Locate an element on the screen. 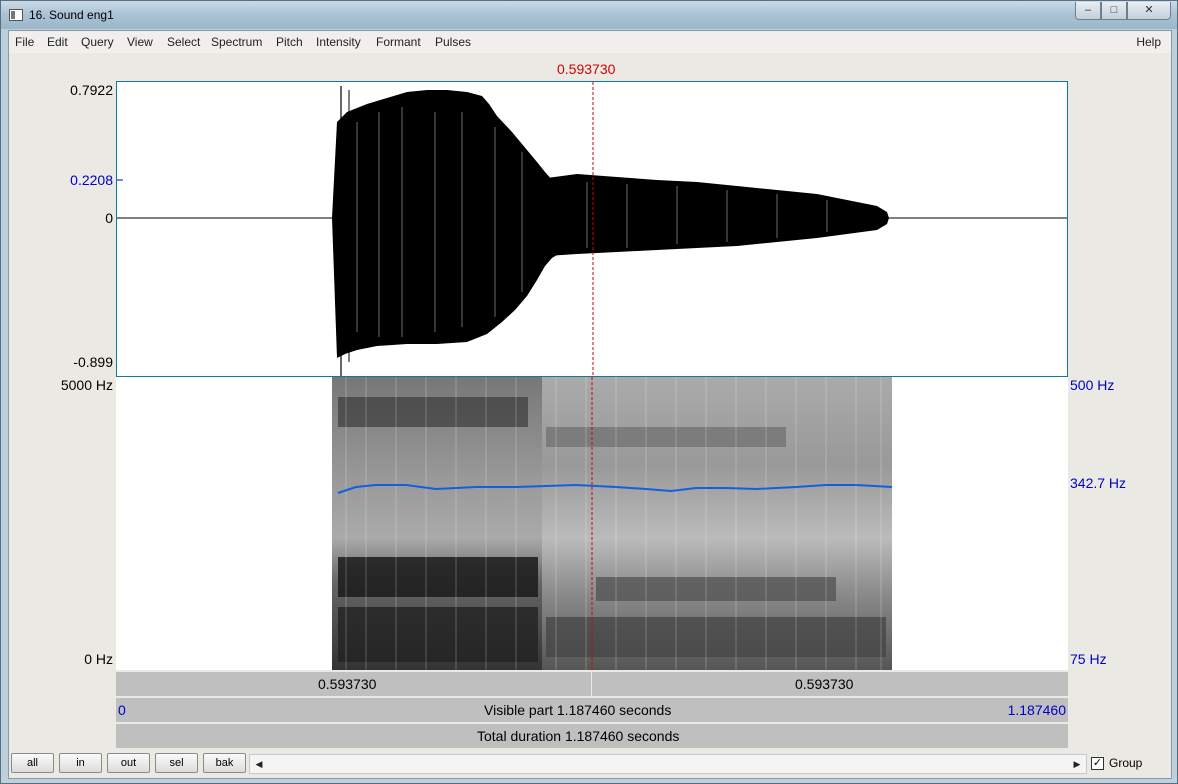  bottom-toolbar: all in out sel bak ◀ ▶ ✓ Group is located at coordinates (590, 765).